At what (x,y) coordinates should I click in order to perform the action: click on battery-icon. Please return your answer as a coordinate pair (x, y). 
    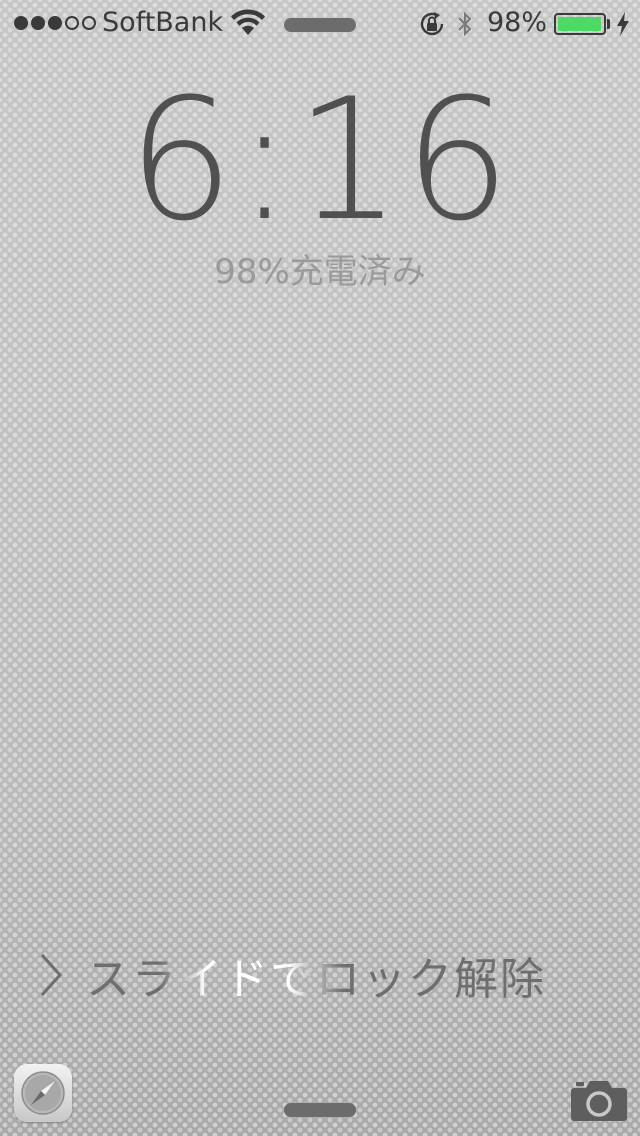
    Looking at the image, I should click on (580, 24).